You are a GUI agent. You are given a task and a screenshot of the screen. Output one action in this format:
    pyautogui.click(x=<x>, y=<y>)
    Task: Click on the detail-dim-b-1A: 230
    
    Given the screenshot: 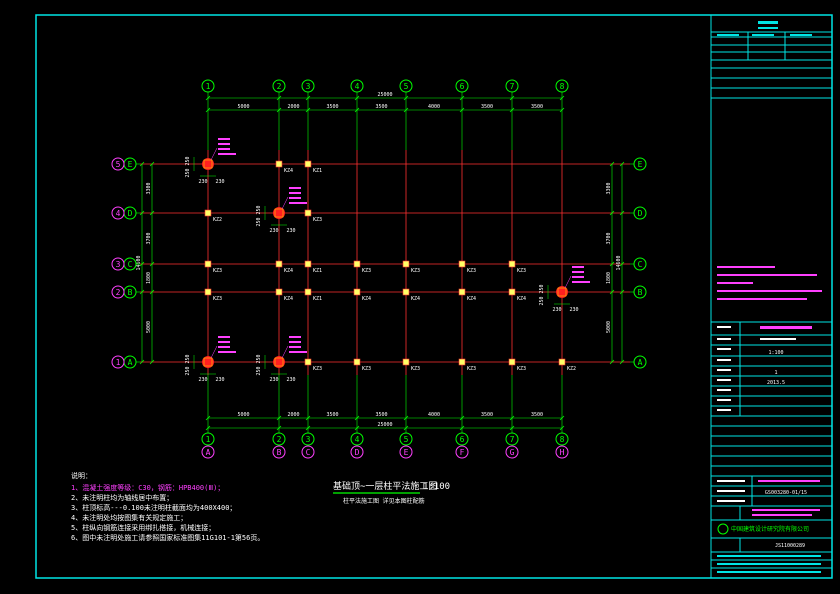 What is the action you would take?
    pyautogui.click(x=219, y=380)
    